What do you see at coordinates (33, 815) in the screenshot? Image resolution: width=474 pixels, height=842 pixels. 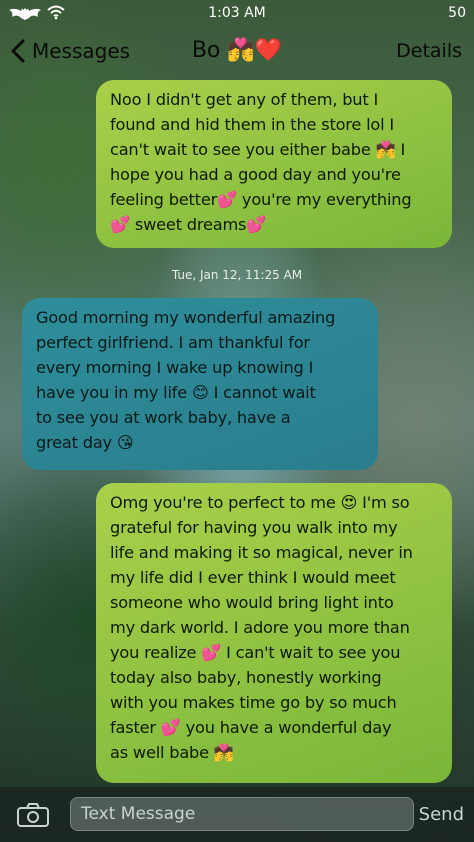 I see `camera-icon` at bounding box center [33, 815].